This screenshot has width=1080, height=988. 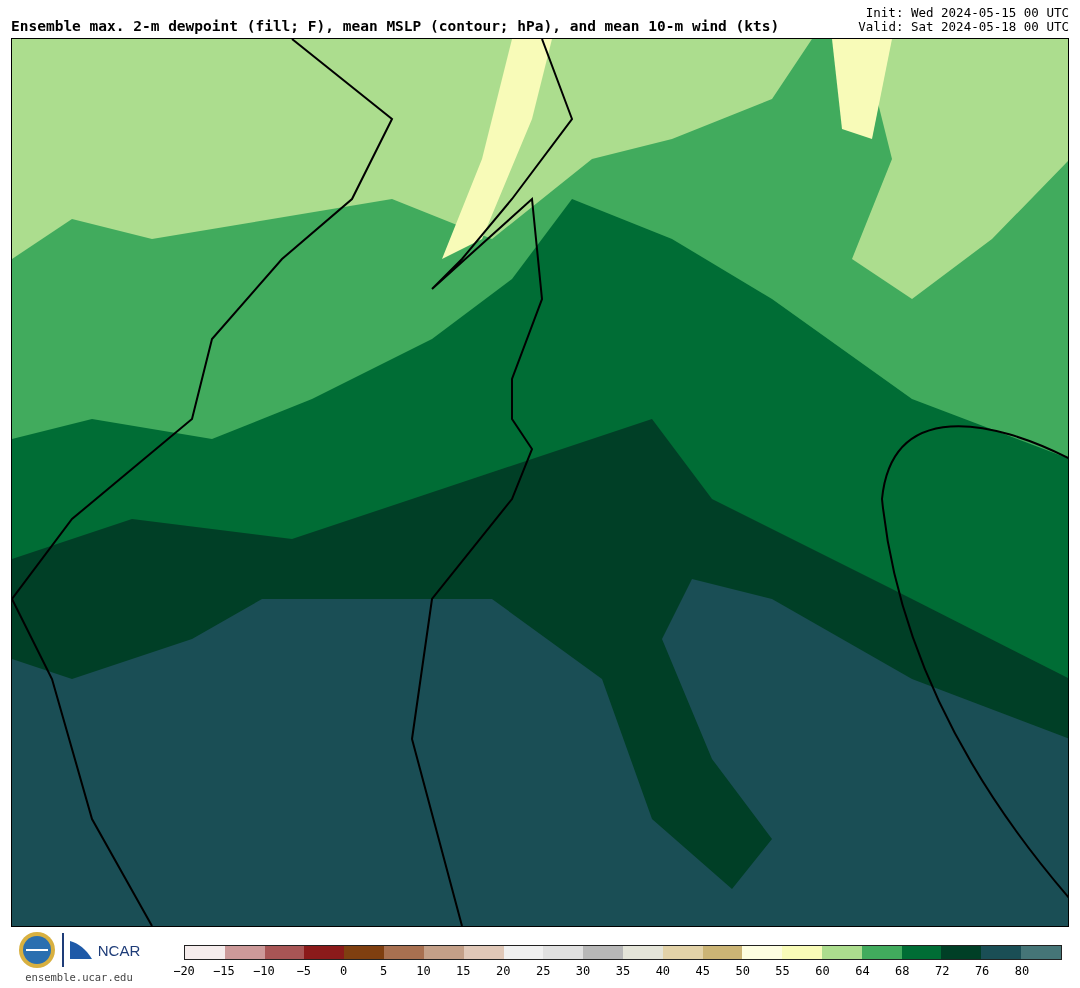 I want to click on scale-label: 50, so click(x=742, y=971).